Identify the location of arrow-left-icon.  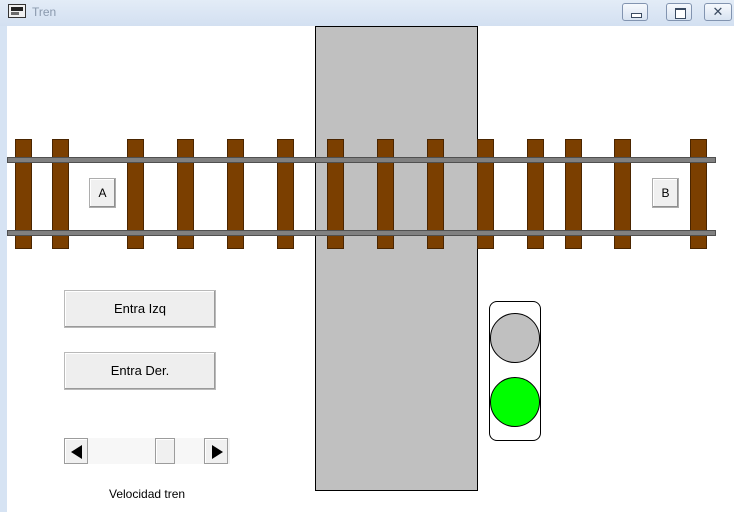
(76, 452).